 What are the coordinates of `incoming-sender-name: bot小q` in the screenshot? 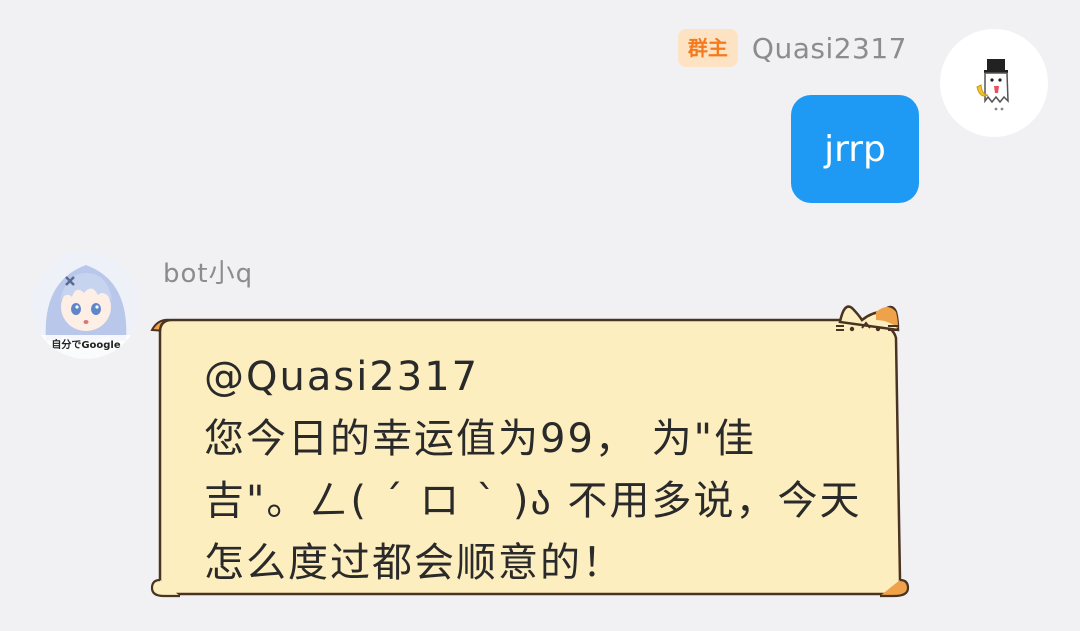 It's located at (208, 271).